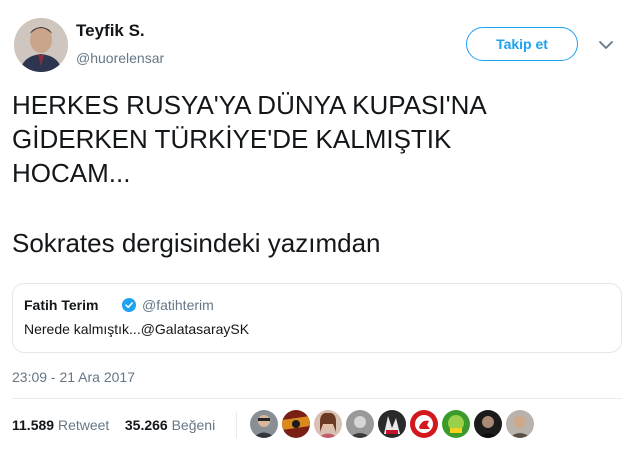 Image resolution: width=635 pixels, height=451 pixels. Describe the element at coordinates (522, 44) in the screenshot. I see `follow-button: Takip et` at that location.